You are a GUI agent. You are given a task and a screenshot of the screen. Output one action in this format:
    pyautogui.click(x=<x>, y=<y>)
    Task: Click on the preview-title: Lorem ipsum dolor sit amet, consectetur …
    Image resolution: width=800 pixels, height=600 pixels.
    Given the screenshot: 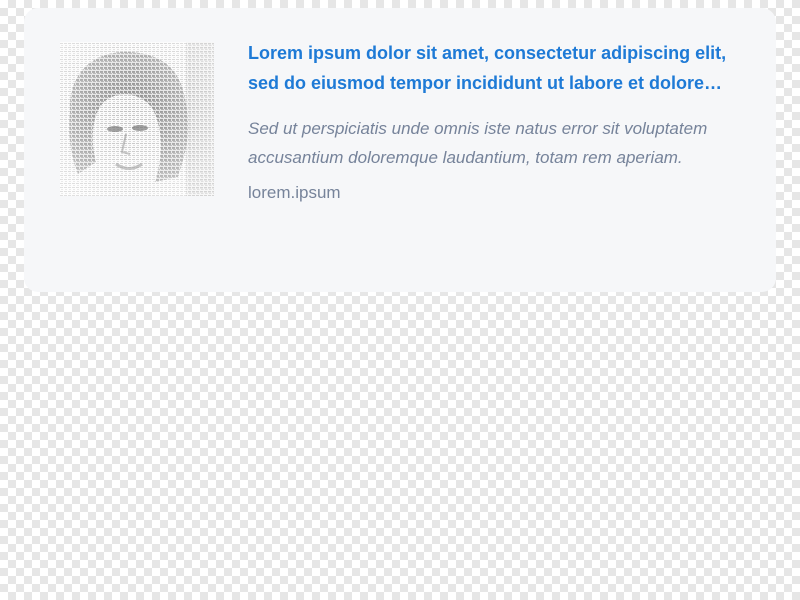 What is the action you would take?
    pyautogui.click(x=498, y=68)
    